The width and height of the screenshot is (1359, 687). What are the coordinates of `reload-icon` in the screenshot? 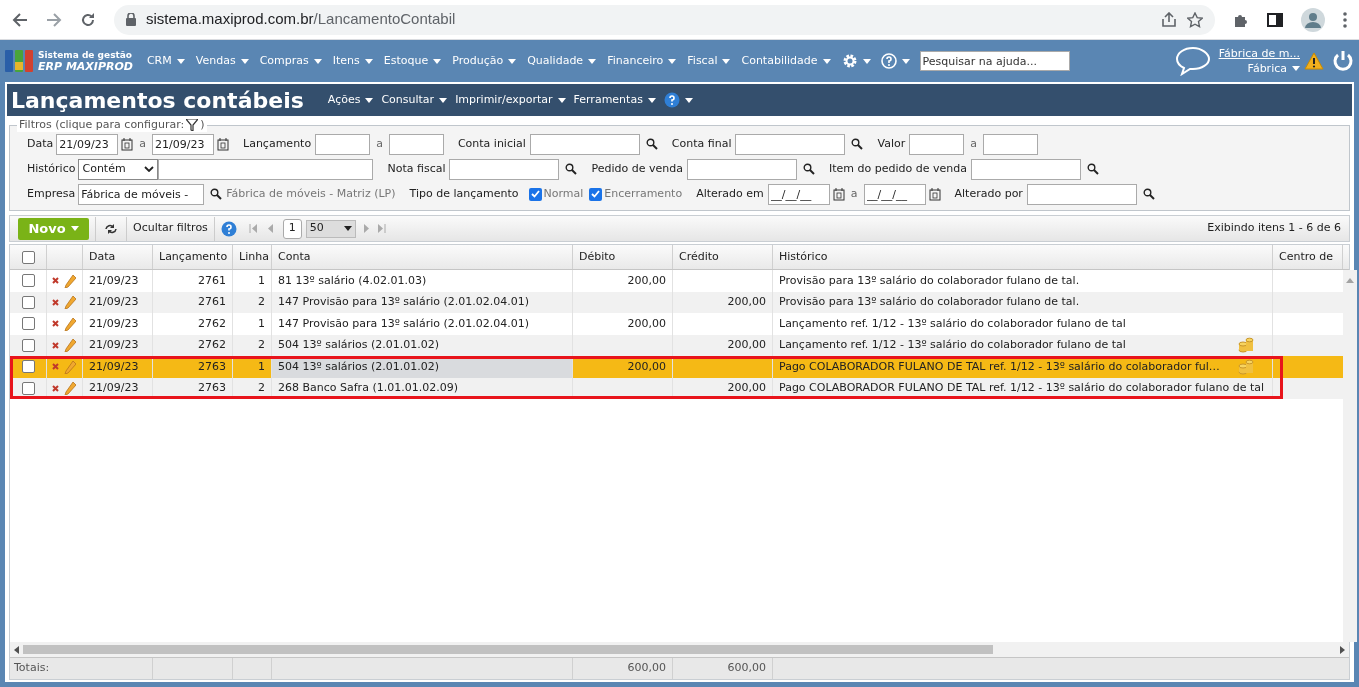 It's located at (88, 19).